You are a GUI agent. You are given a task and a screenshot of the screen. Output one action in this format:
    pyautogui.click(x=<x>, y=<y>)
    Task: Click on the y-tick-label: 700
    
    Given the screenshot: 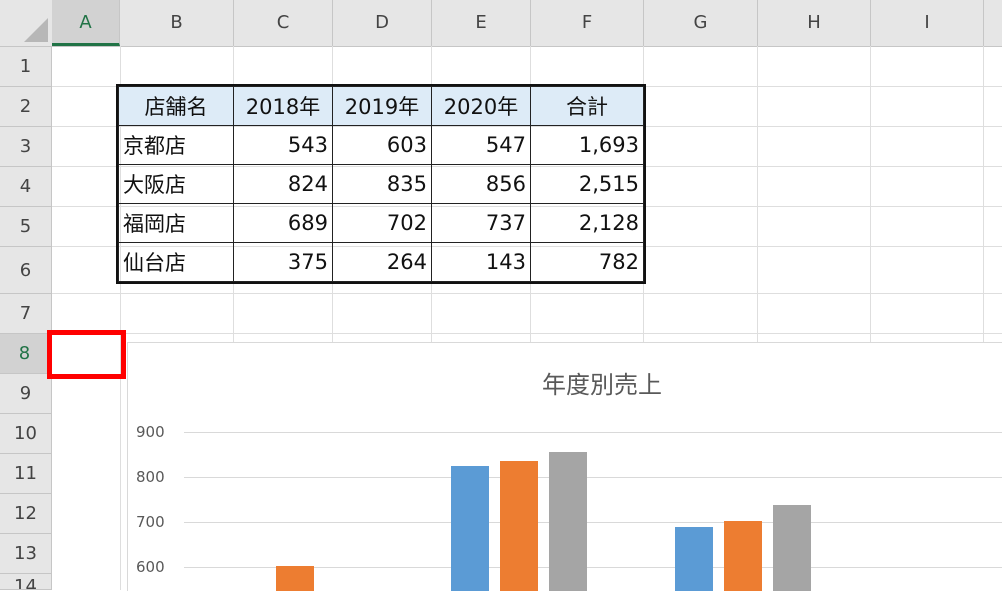 What is the action you would take?
    pyautogui.click(x=150, y=522)
    